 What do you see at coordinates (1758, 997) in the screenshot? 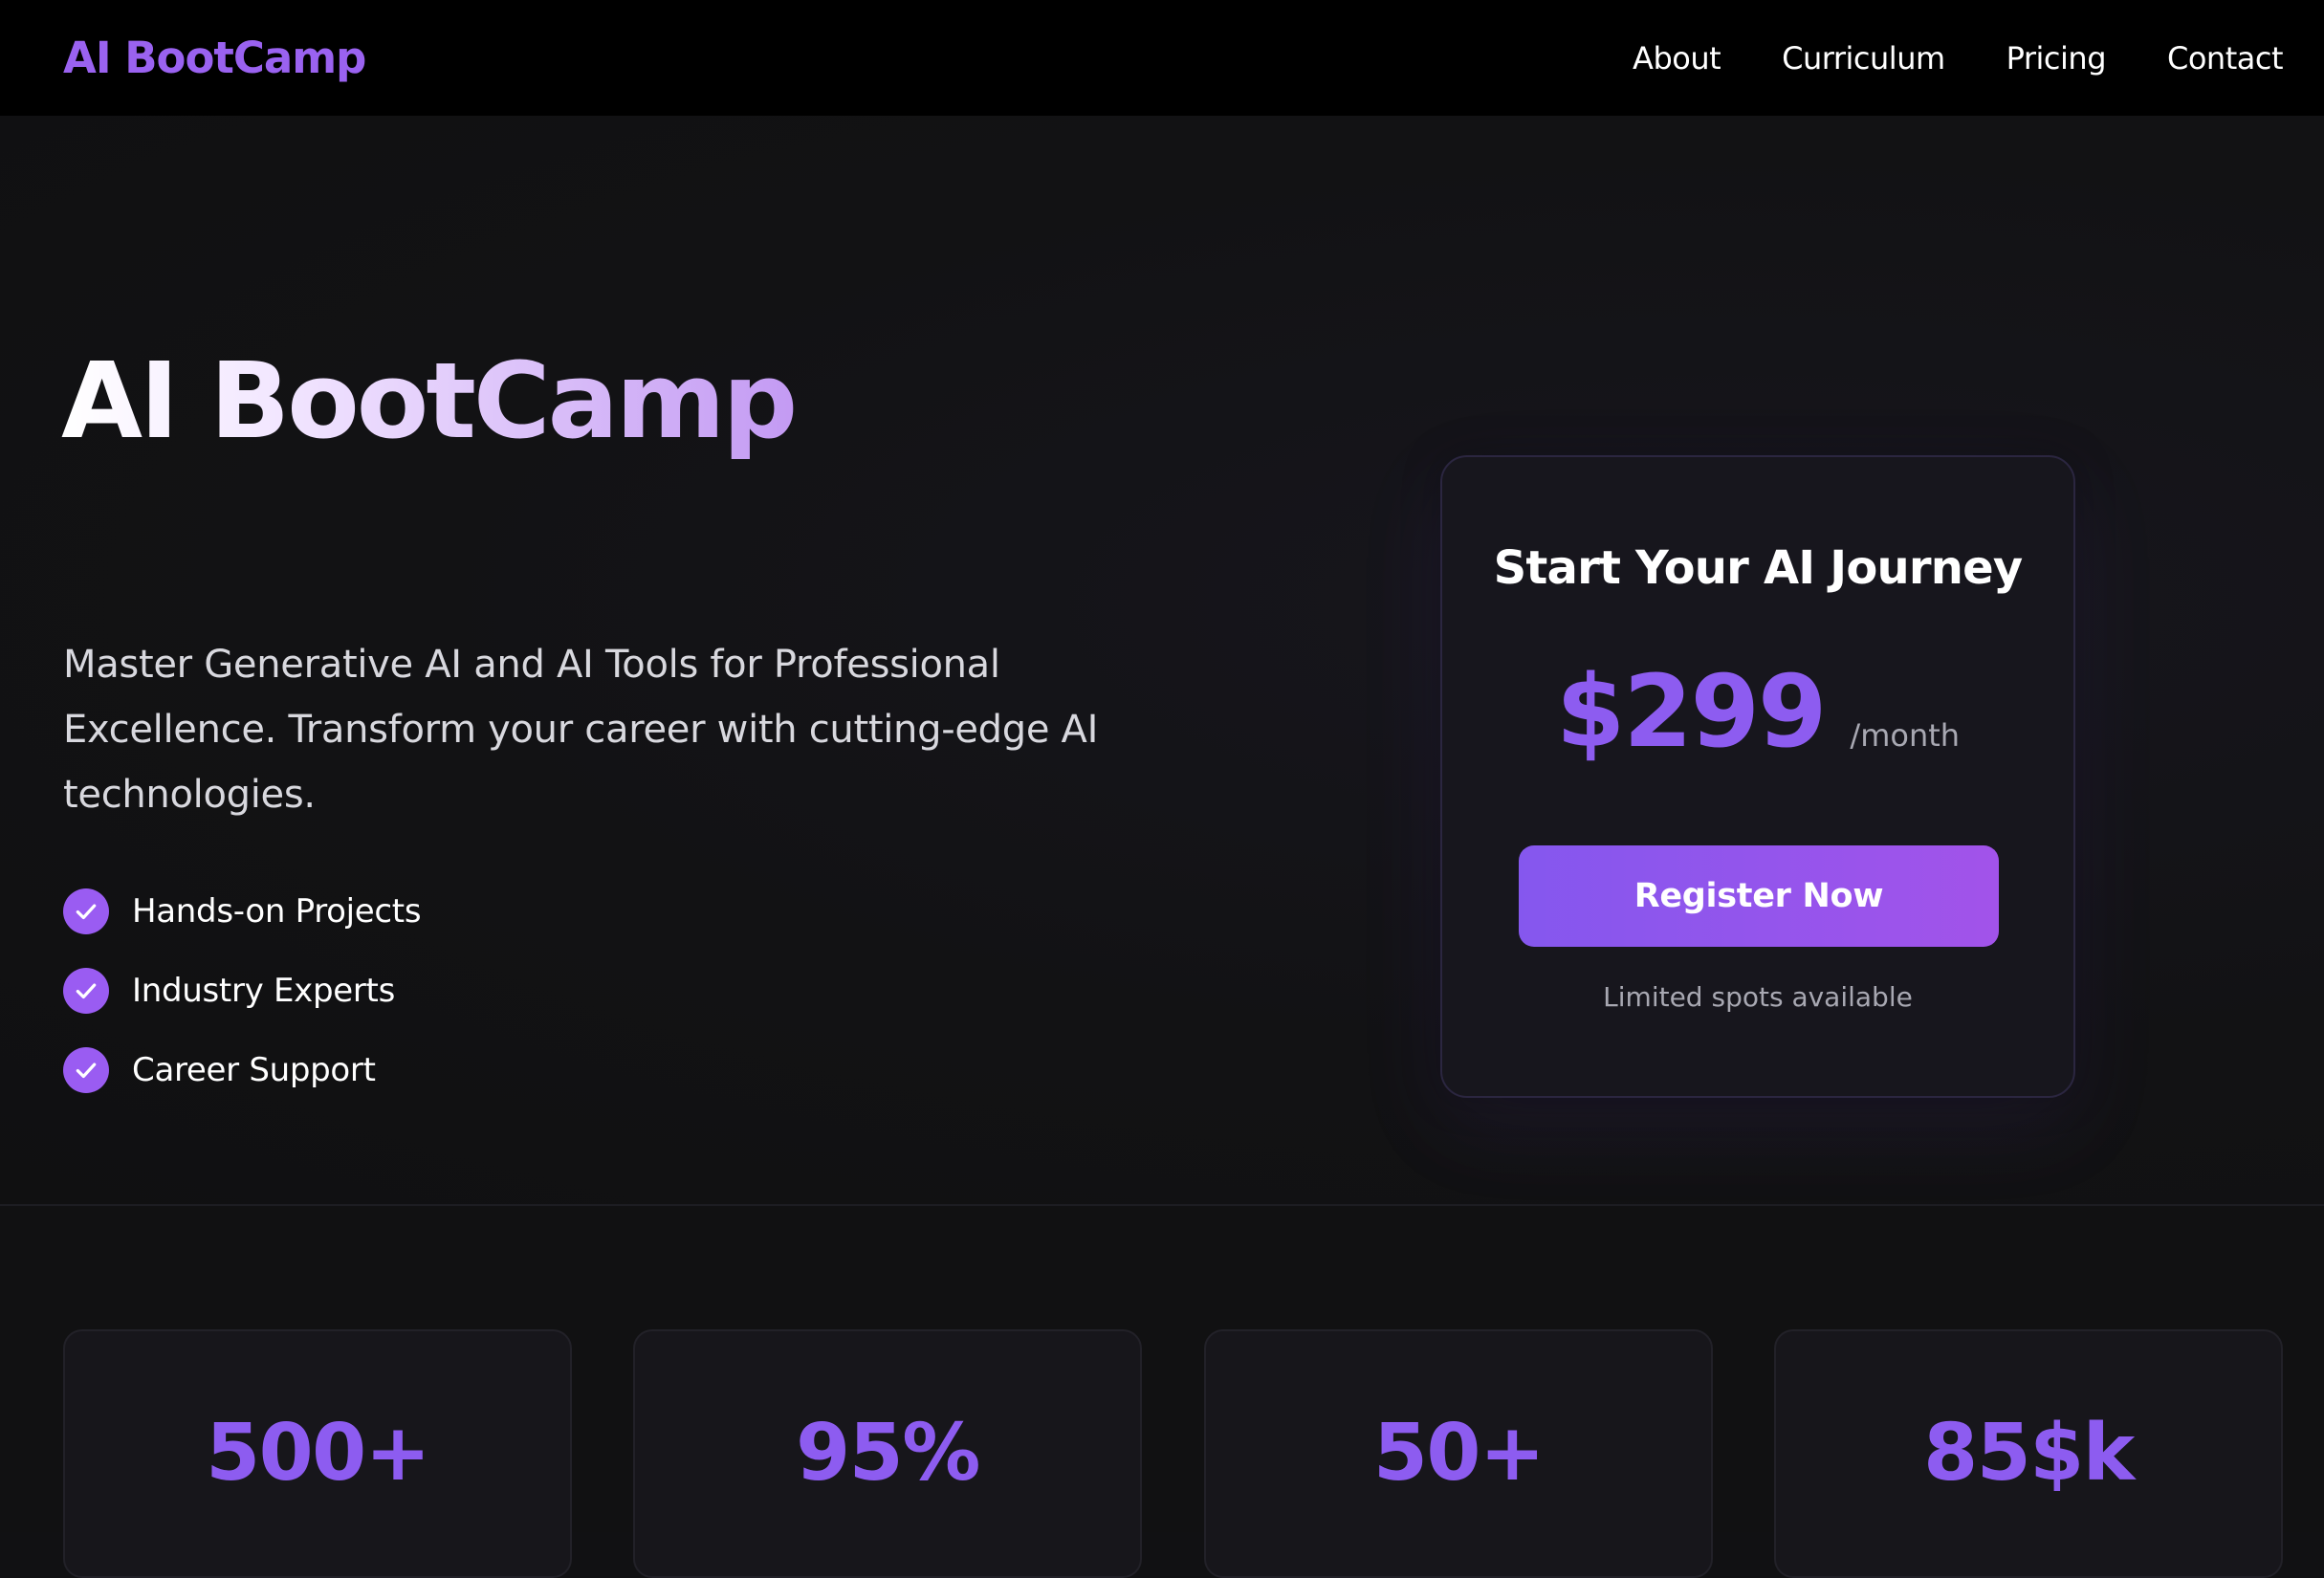
I see `limited-spots-note: Limited spots available` at bounding box center [1758, 997].